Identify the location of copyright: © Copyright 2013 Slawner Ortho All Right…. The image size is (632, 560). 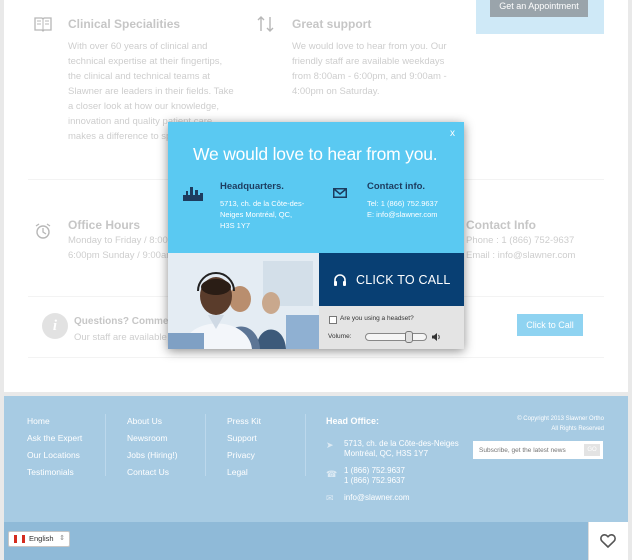
(534, 424).